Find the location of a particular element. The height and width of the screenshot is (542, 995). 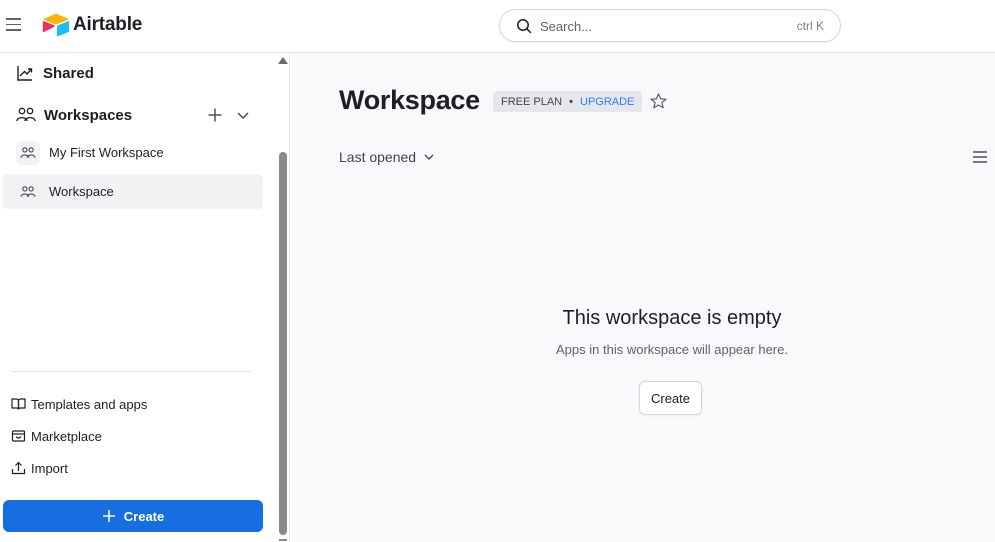

plus-icon is located at coordinates (108, 516).